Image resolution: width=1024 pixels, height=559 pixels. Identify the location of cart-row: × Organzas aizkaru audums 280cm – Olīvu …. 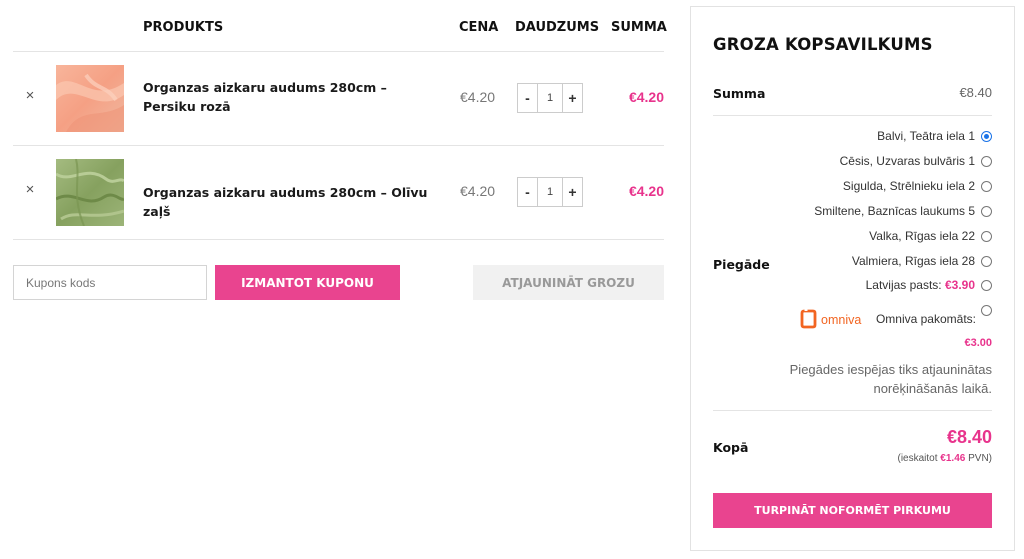
(338, 193).